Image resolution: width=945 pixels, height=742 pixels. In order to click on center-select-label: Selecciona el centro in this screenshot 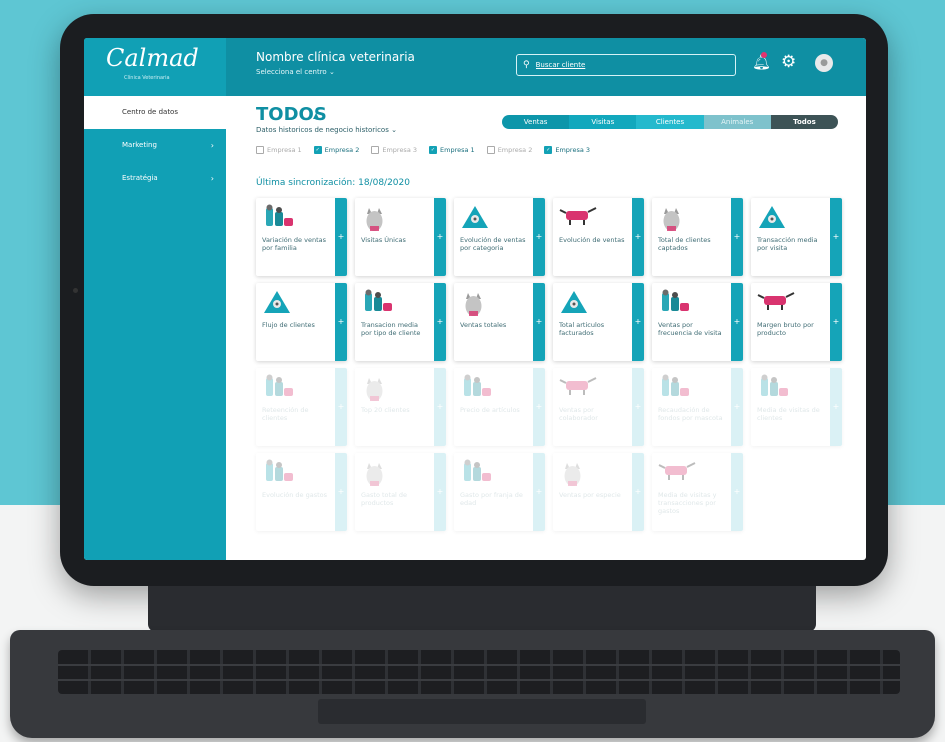, I will do `click(291, 72)`.